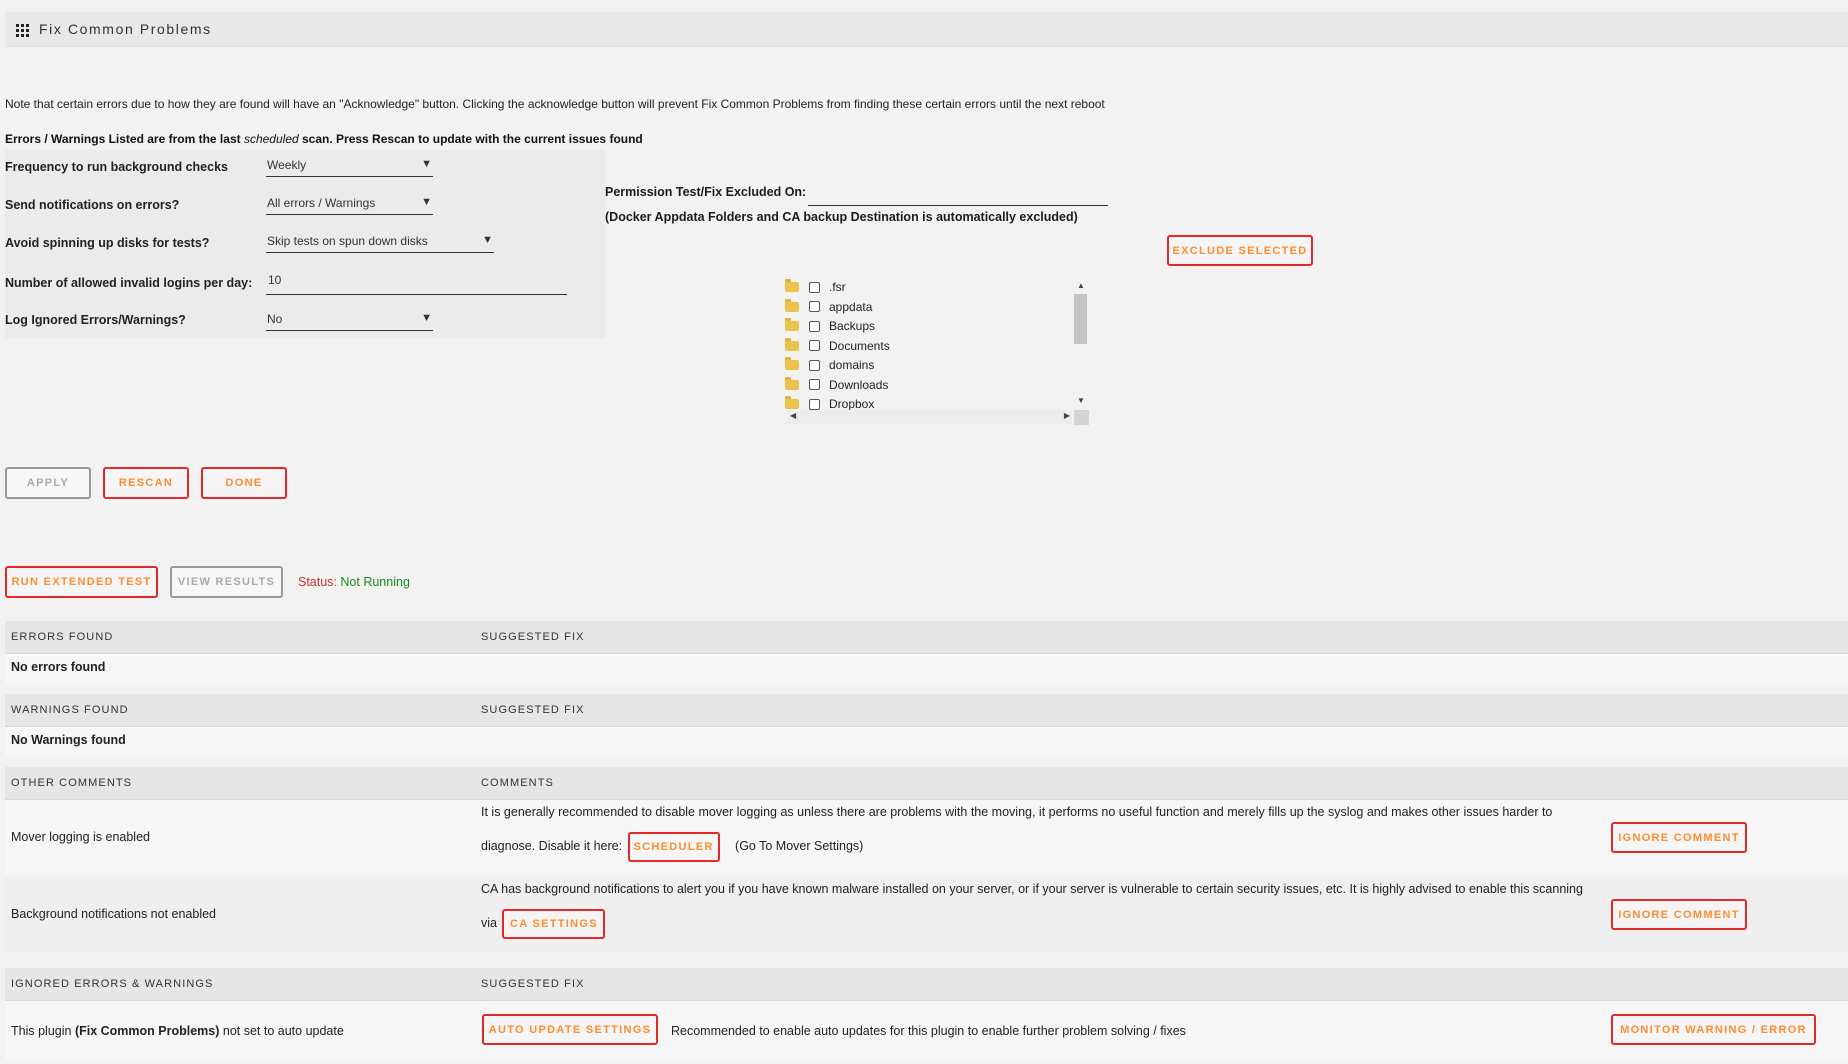  I want to click on warnings-column-header: WARNINGS FOUND, so click(70, 710).